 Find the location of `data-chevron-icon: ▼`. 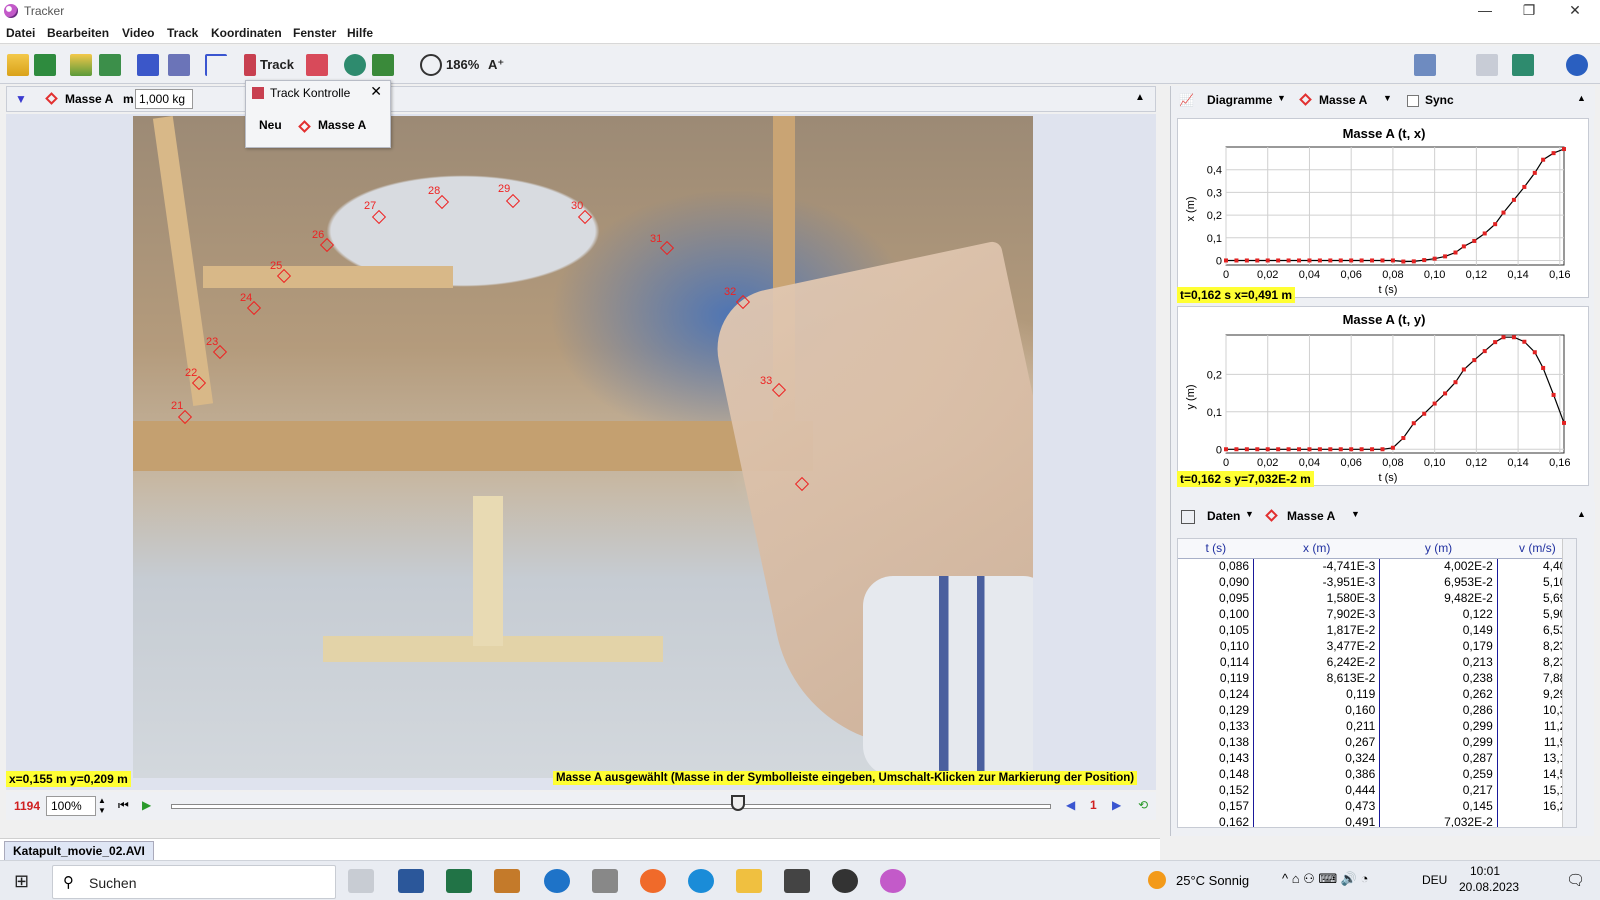

data-chevron-icon: ▼ is located at coordinates (1249, 514).